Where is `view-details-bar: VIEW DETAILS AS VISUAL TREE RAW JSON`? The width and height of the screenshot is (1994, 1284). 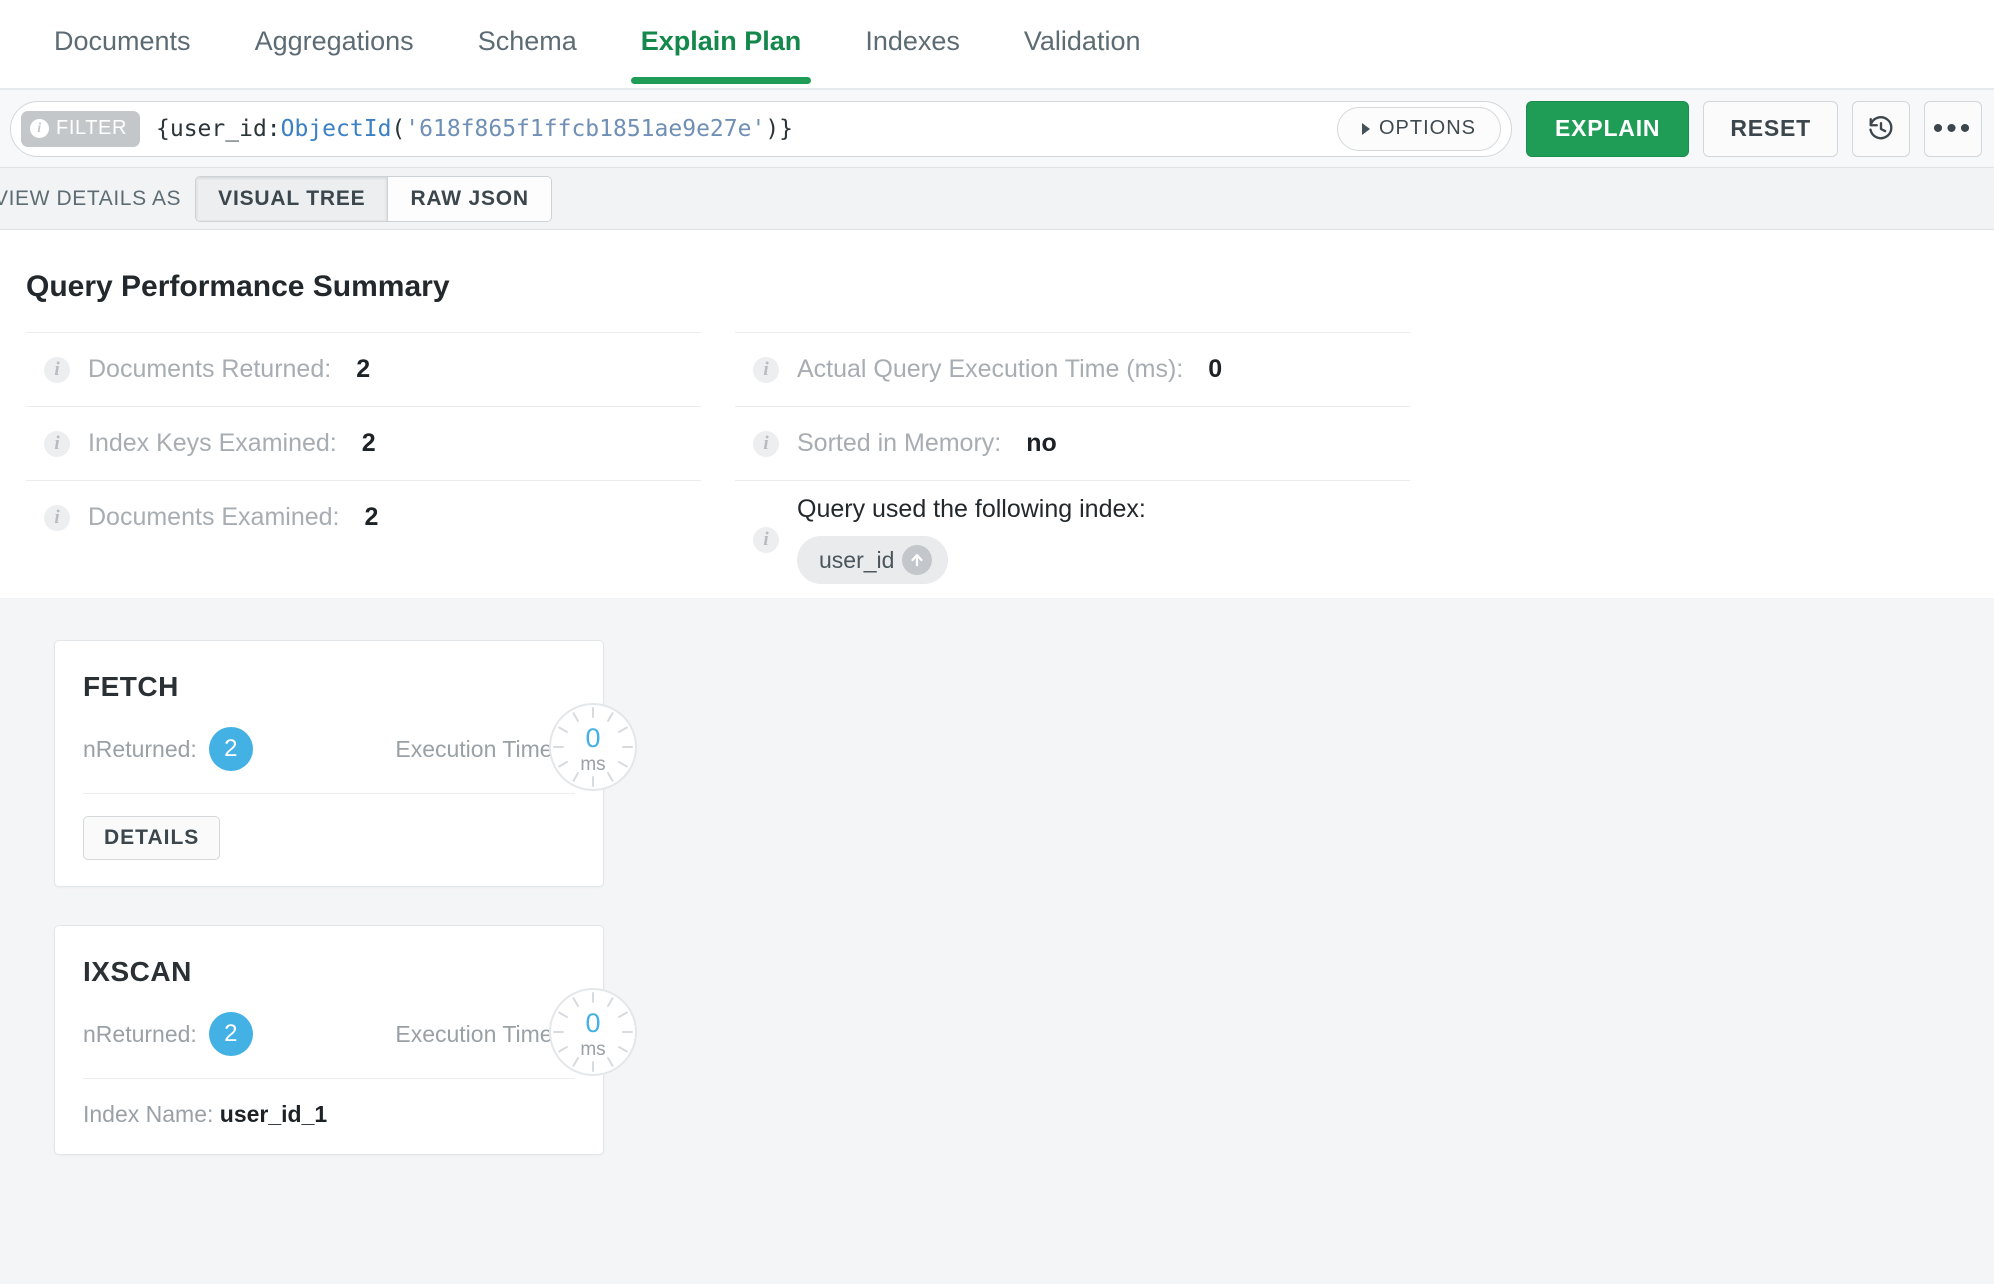
view-details-bar: VIEW DETAILS AS VISUAL TREE RAW JSON is located at coordinates (997, 199).